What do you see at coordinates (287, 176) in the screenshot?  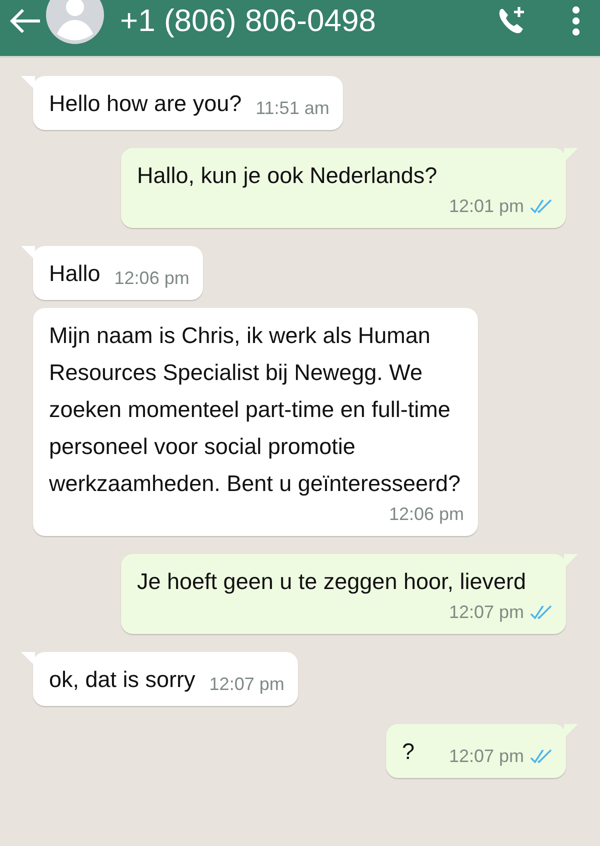 I see `message-text: Hallo, kun je ook Nederlands?` at bounding box center [287, 176].